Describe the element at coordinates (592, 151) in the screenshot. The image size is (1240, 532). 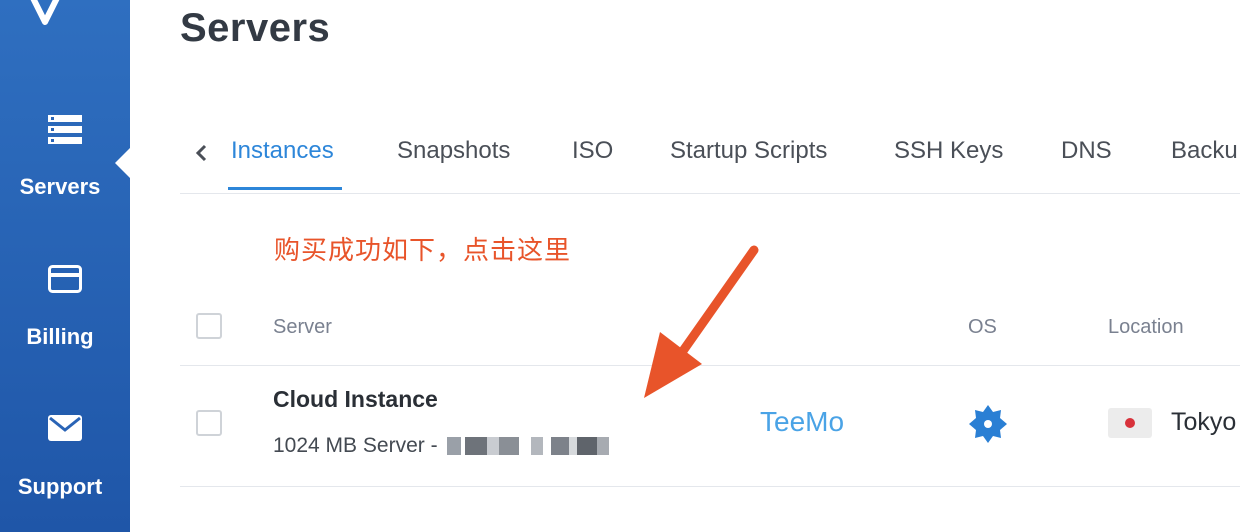
I see `tab-iso: ISO` at that location.